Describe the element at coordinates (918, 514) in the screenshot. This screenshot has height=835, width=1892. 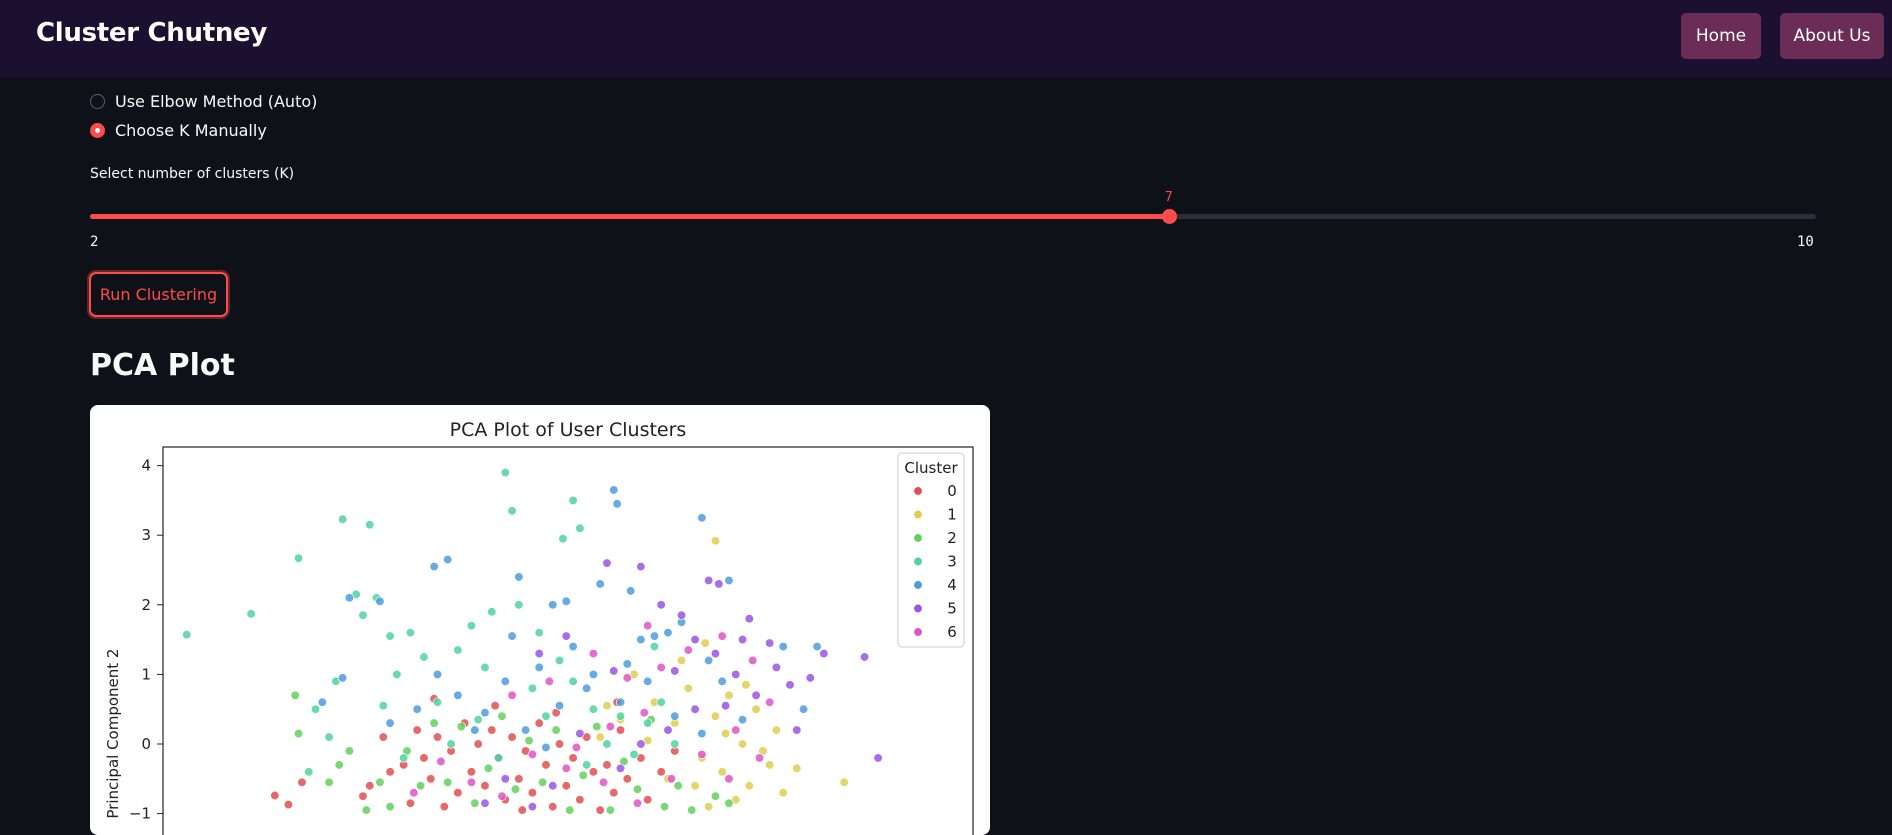
I see `legend-marker` at that location.